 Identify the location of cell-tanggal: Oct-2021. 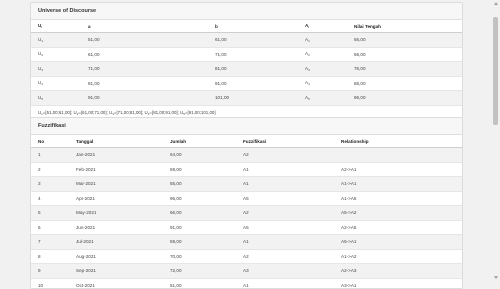
(116, 282).